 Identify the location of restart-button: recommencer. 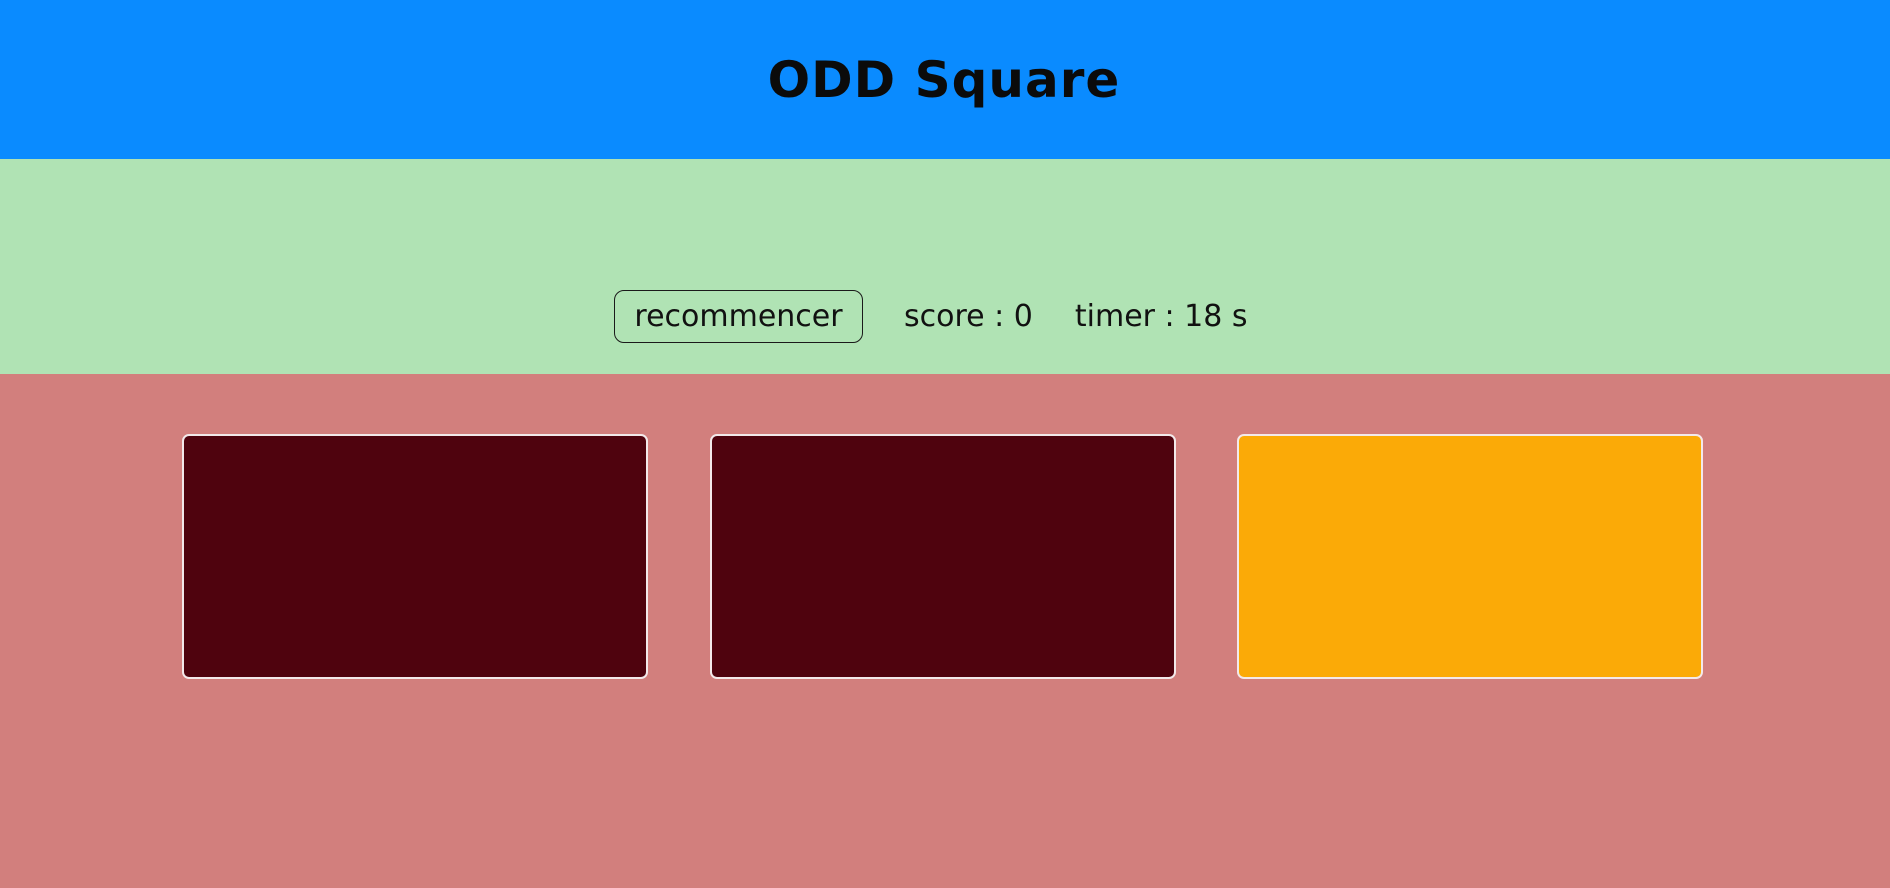
(738, 316).